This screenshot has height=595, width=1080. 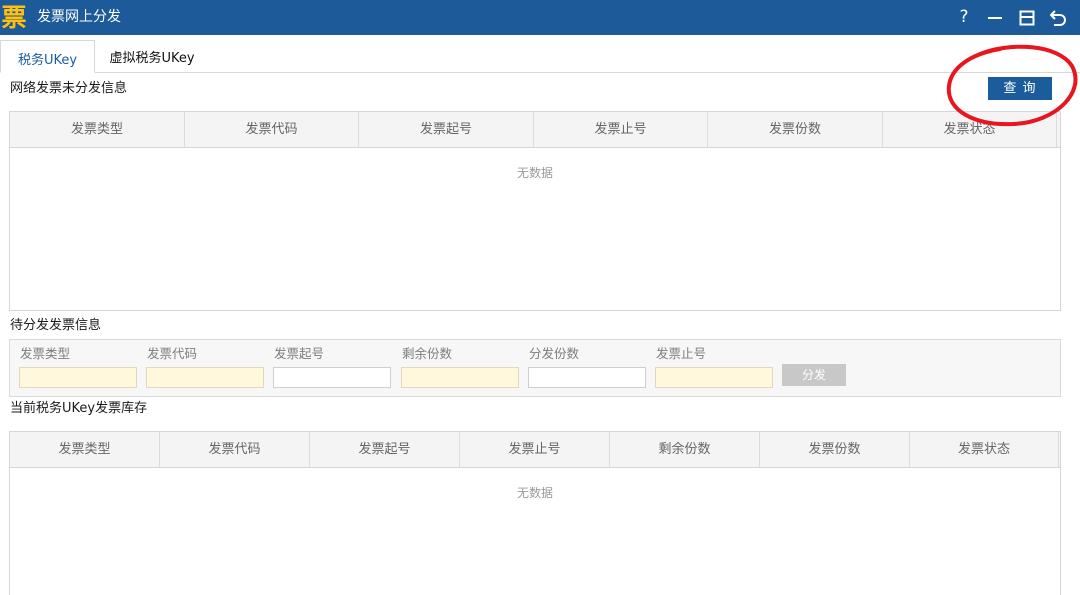 I want to click on pending-section-title: 待分发发票信息, so click(x=56, y=325).